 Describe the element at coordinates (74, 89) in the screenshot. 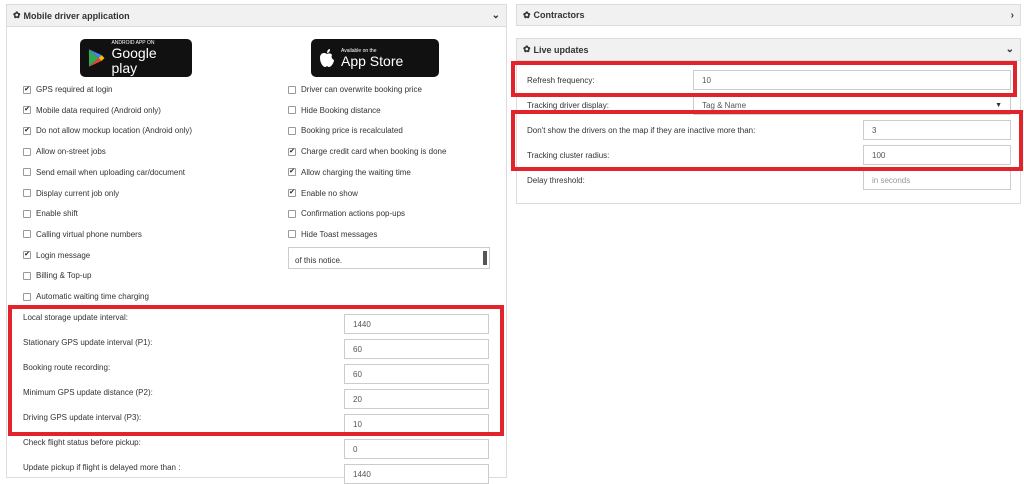

I see `checkbox-label: GPS required at login` at that location.